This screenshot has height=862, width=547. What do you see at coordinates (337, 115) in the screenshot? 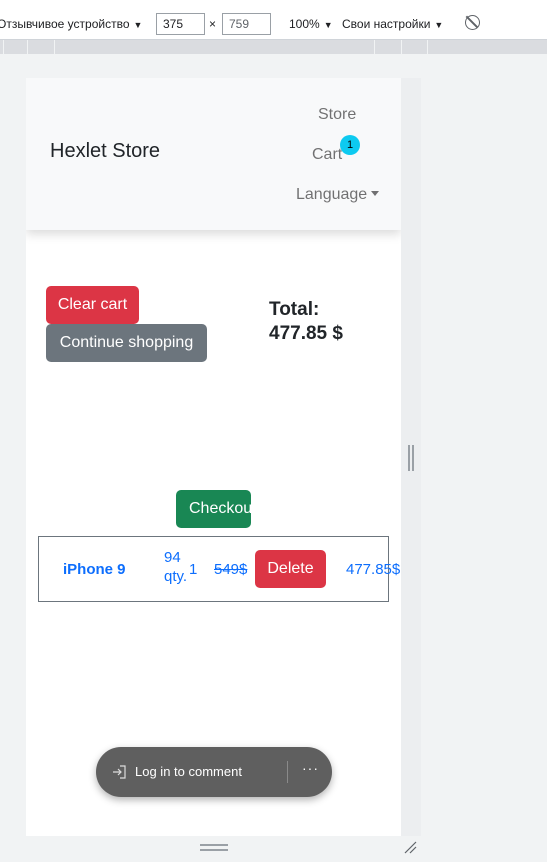
I see `nav-store-link: Store` at bounding box center [337, 115].